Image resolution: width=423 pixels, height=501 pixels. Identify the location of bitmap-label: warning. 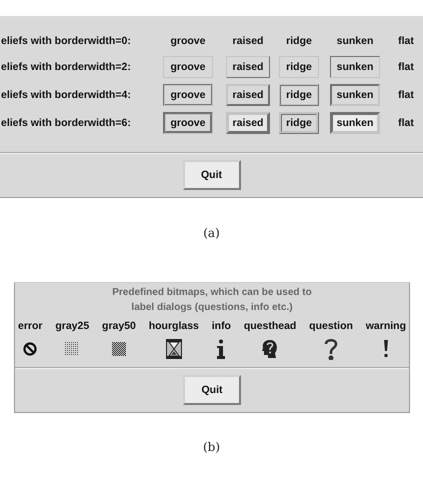
(386, 326).